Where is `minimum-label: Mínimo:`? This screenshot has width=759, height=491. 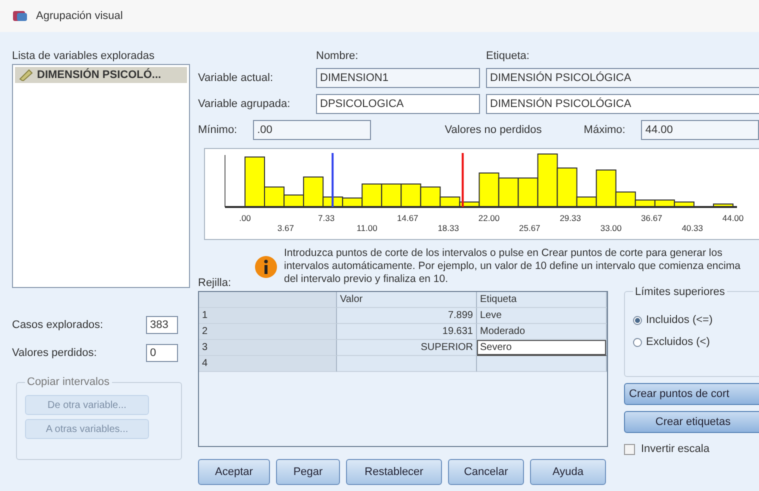
minimum-label: Mínimo: is located at coordinates (218, 130).